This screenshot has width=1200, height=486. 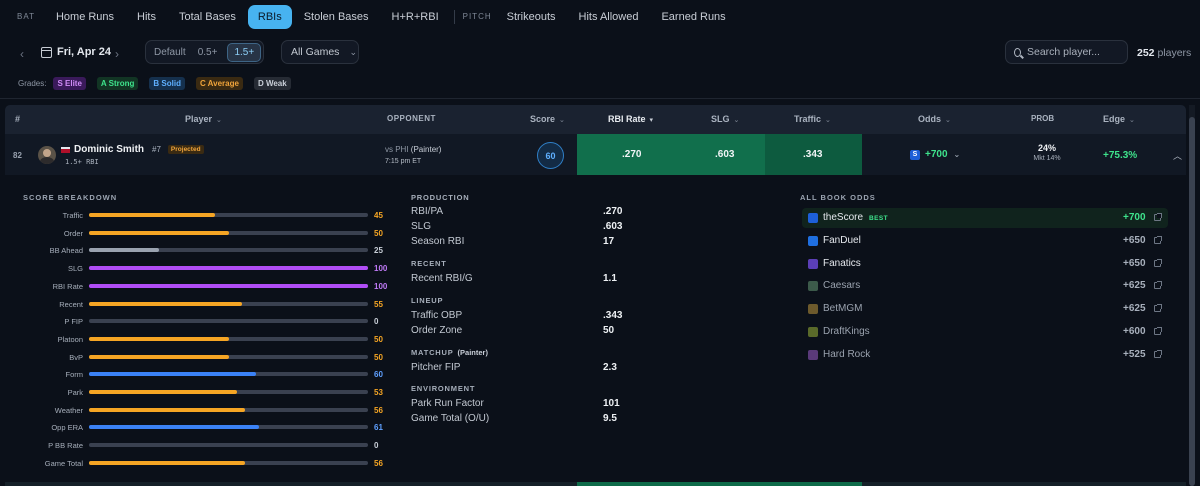 I want to click on tab-home-runs: Home Runs, so click(x=85, y=17).